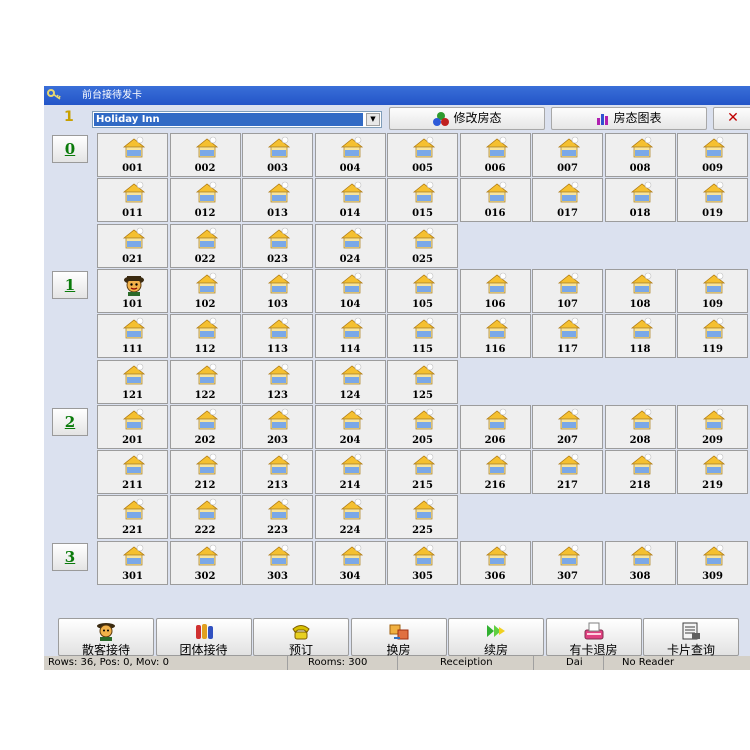 The height and width of the screenshot is (750, 750). Describe the element at coordinates (422, 562) in the screenshot. I see `room-tile-305: 305` at that location.